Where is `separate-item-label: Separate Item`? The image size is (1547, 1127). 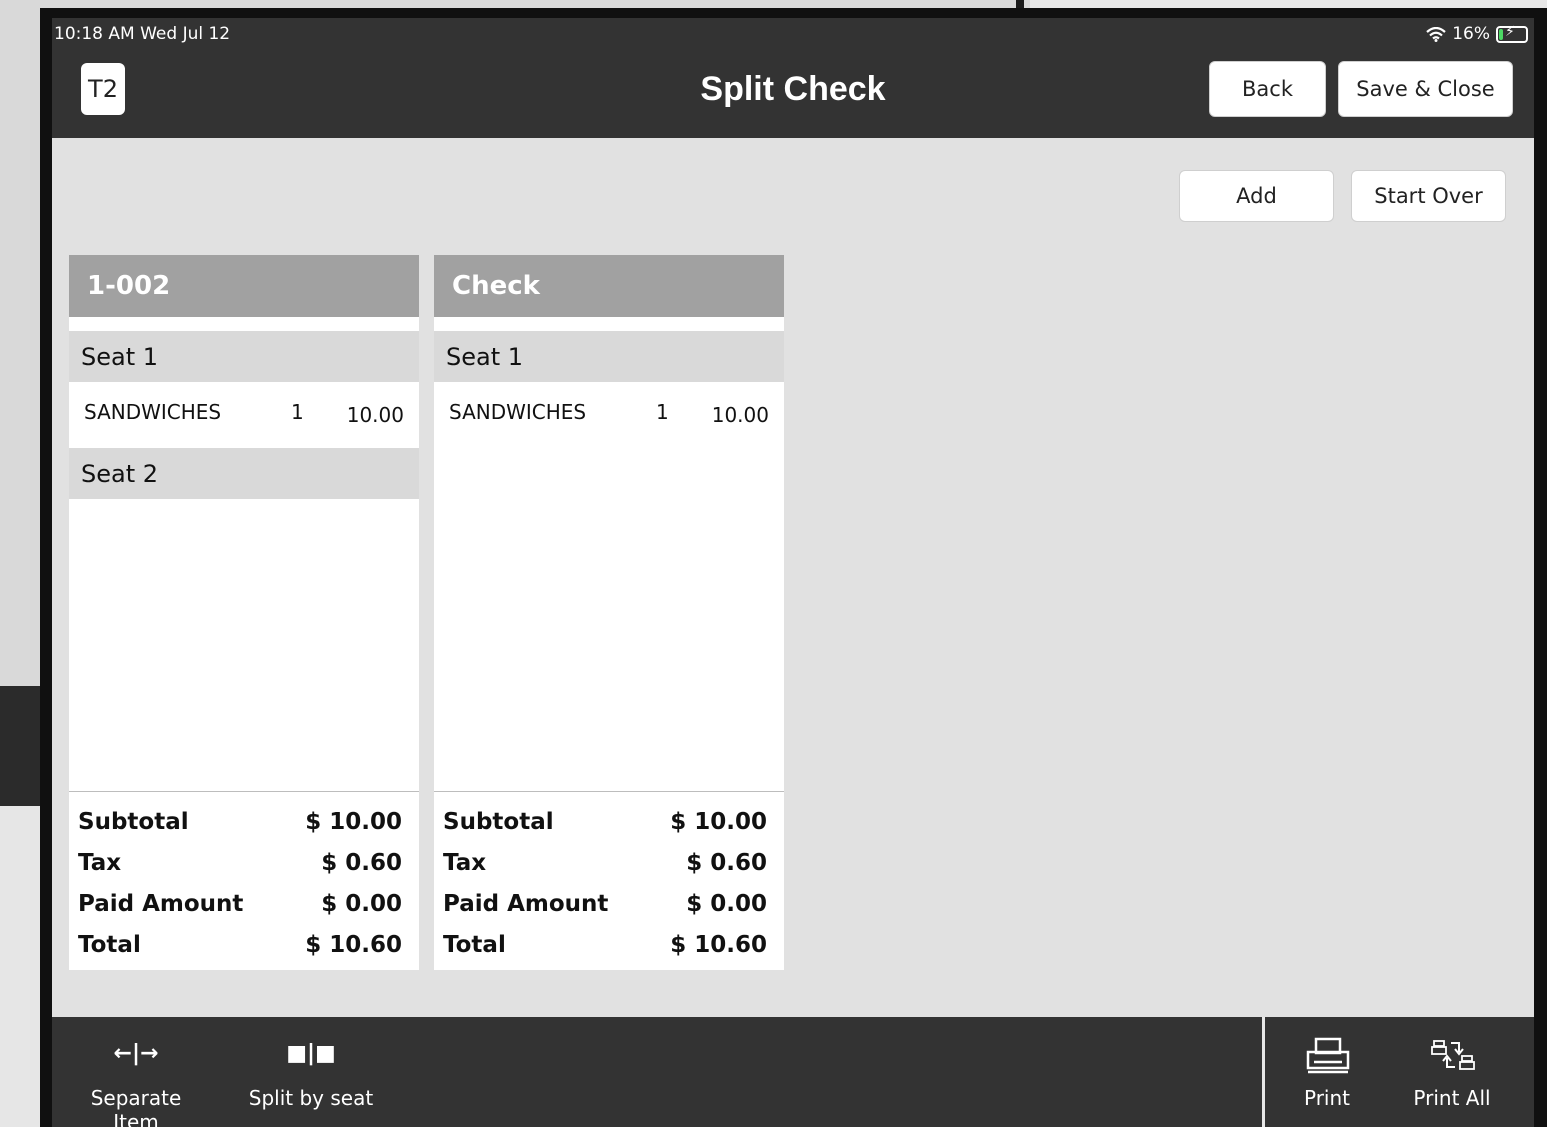
separate-item-label: Separate Item is located at coordinates (136, 1106).